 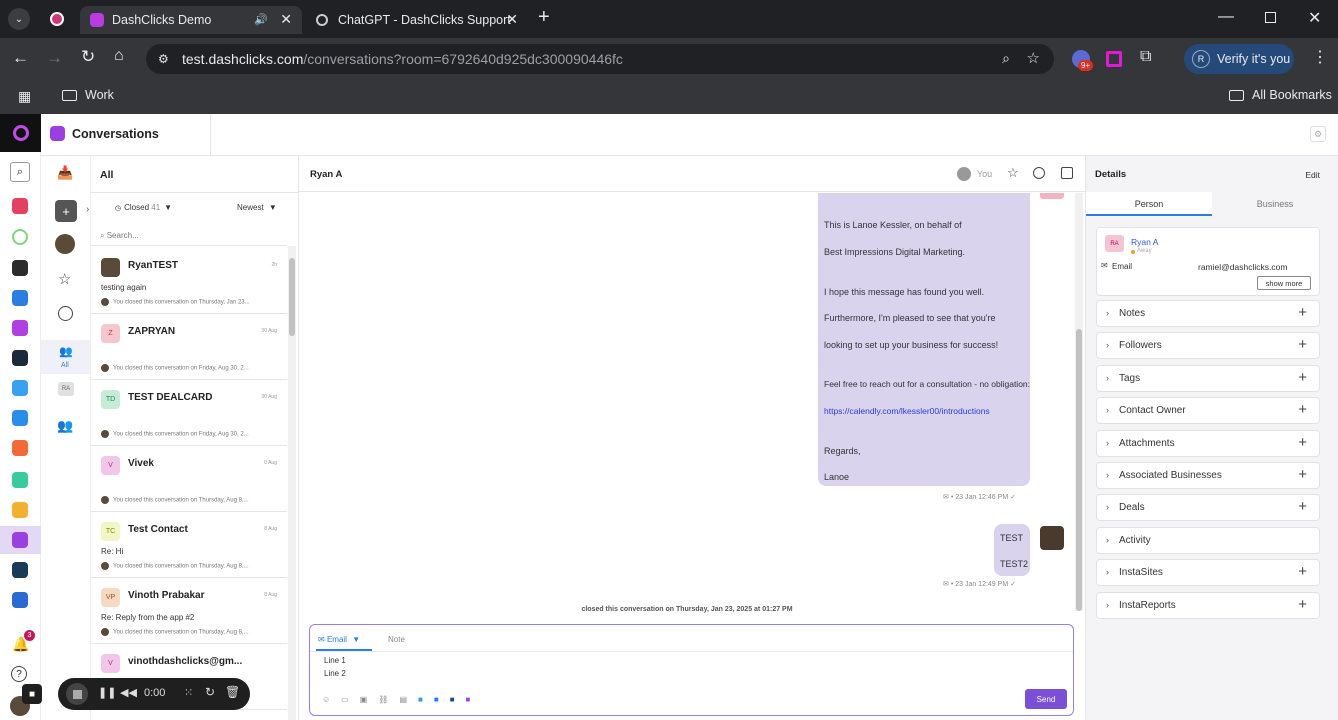 I want to click on dashclicks-extension-icon, so click(x=1114, y=59).